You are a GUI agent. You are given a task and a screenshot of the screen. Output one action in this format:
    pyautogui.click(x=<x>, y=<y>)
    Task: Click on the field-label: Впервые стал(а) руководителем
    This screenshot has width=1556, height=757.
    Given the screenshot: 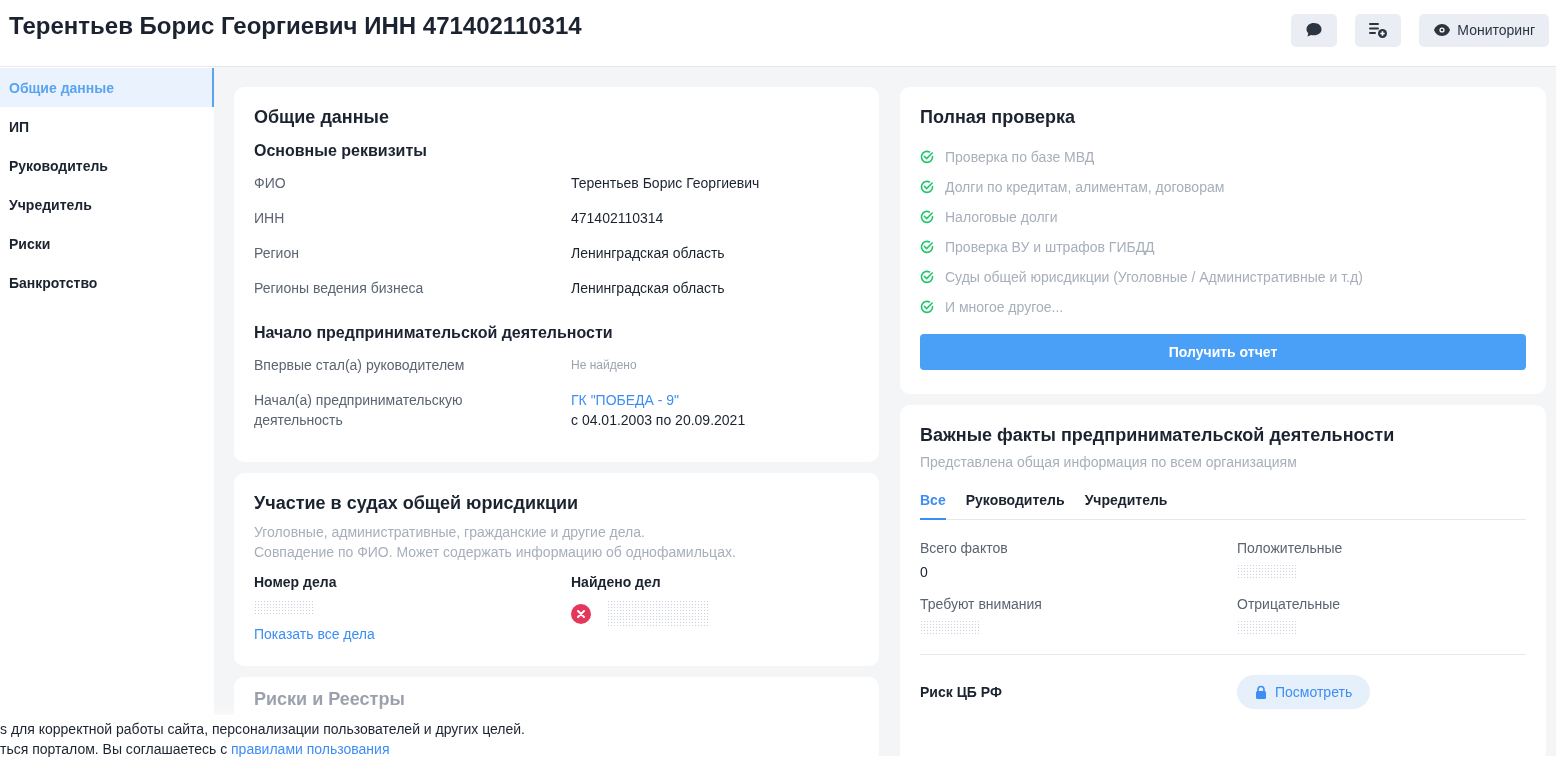 What is the action you would take?
    pyautogui.click(x=360, y=365)
    